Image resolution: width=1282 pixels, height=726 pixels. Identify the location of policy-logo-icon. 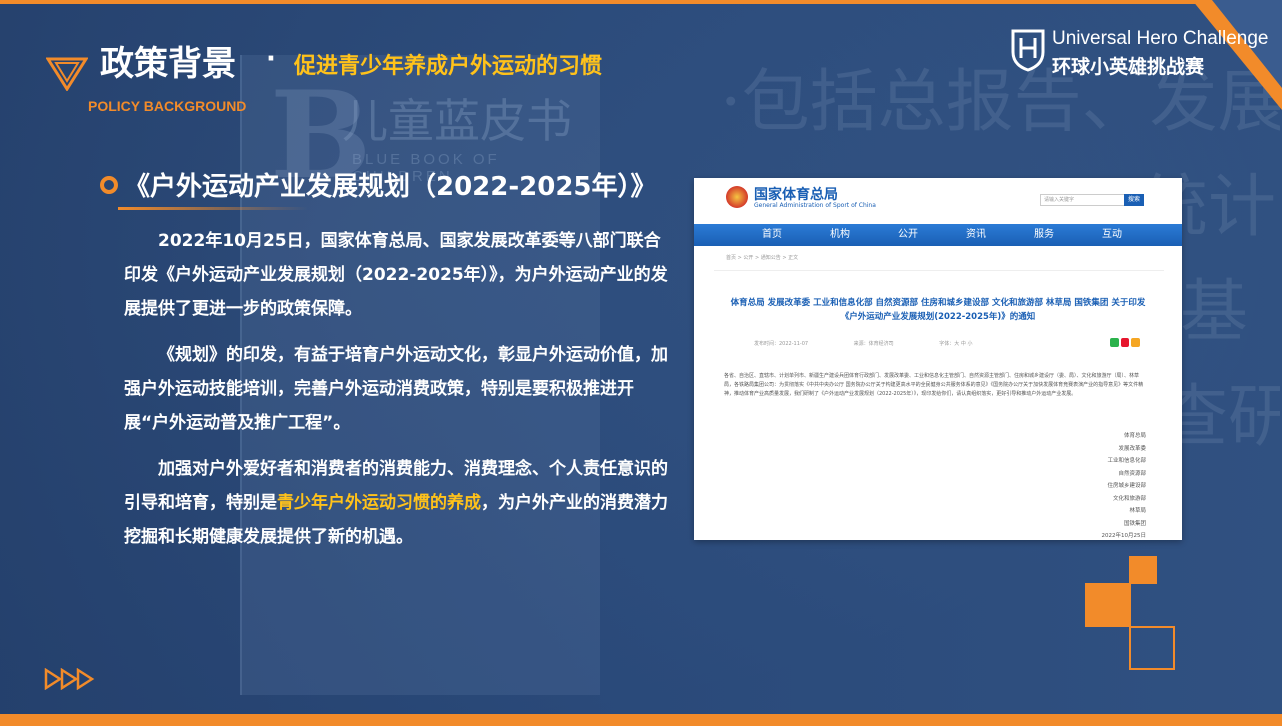
(67, 74).